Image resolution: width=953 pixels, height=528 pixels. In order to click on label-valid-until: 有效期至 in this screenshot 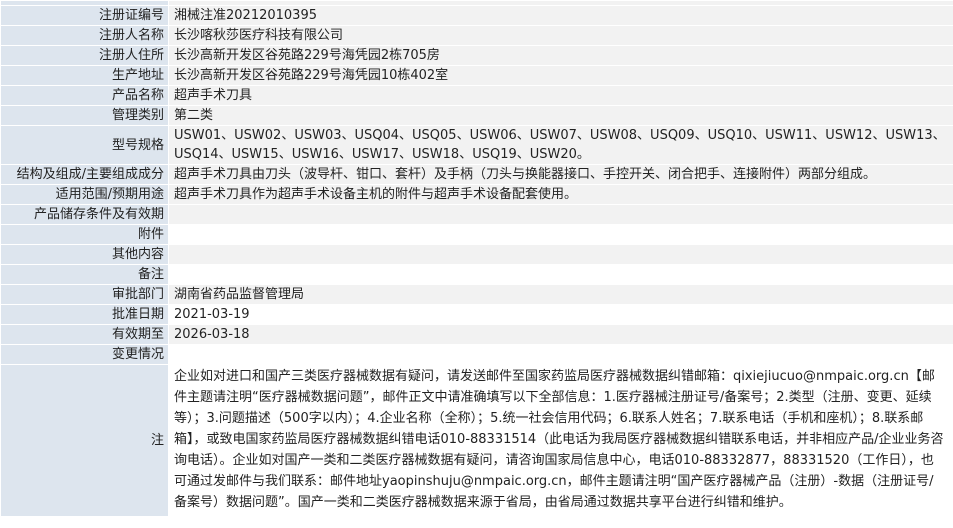, I will do `click(84, 334)`.